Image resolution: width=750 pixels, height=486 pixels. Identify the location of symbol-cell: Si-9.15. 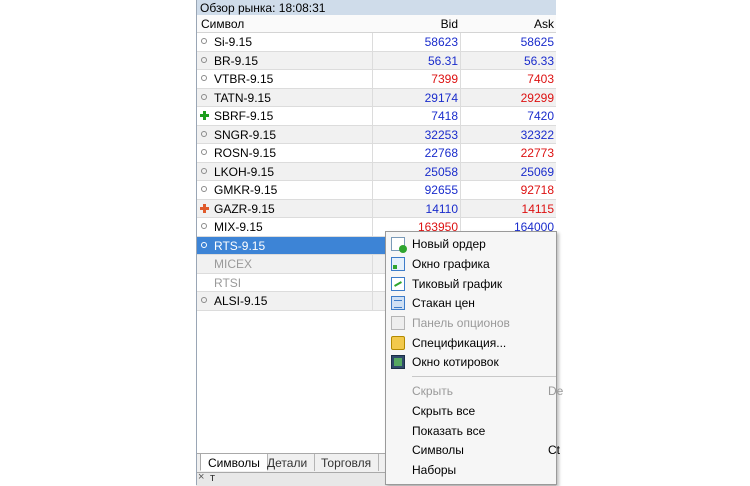
(233, 42).